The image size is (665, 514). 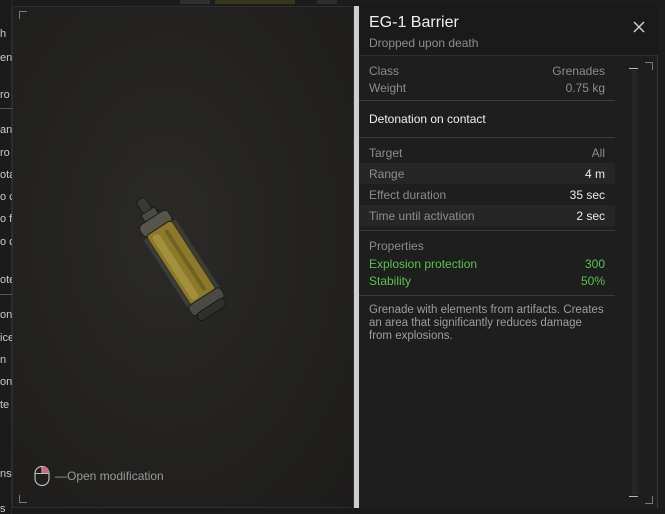 I want to click on scrollbar-top-cap, so click(x=633, y=68).